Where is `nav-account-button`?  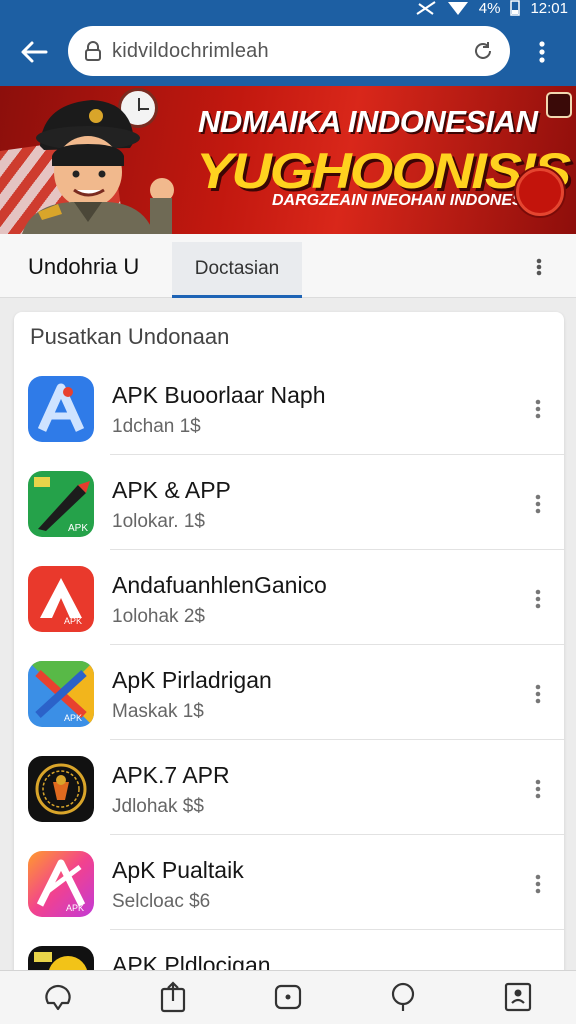
nav-account-button is located at coordinates (518, 1001).